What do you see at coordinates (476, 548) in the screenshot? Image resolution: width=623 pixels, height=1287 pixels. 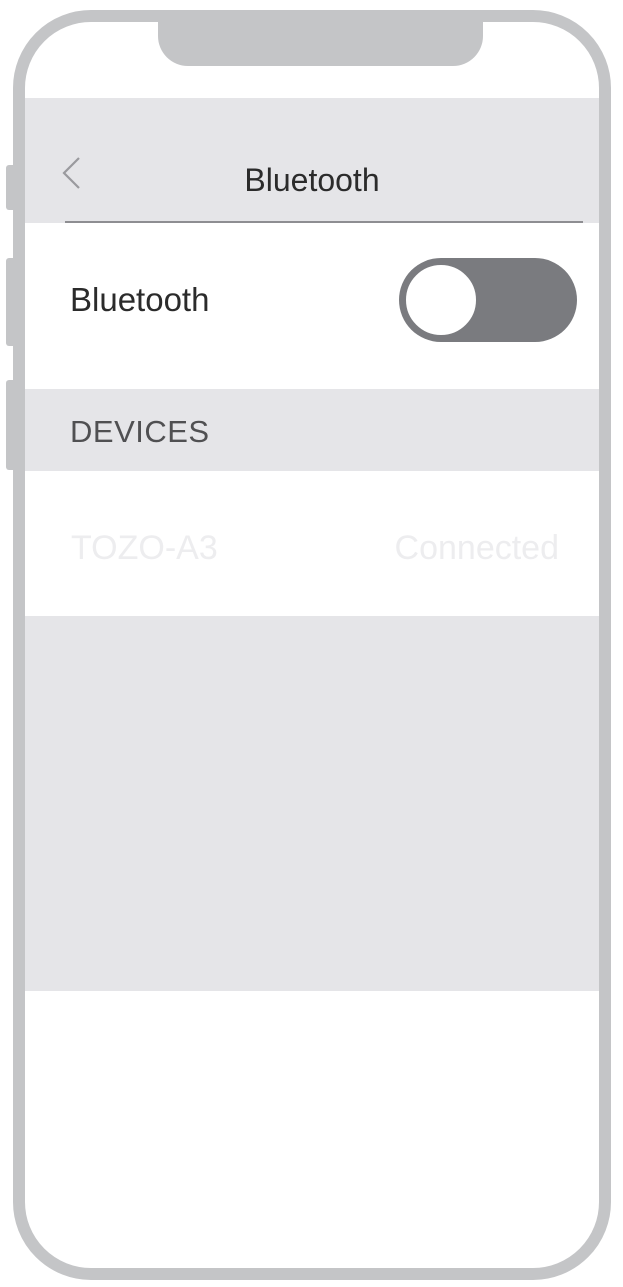 I see `device-status: Connected` at bounding box center [476, 548].